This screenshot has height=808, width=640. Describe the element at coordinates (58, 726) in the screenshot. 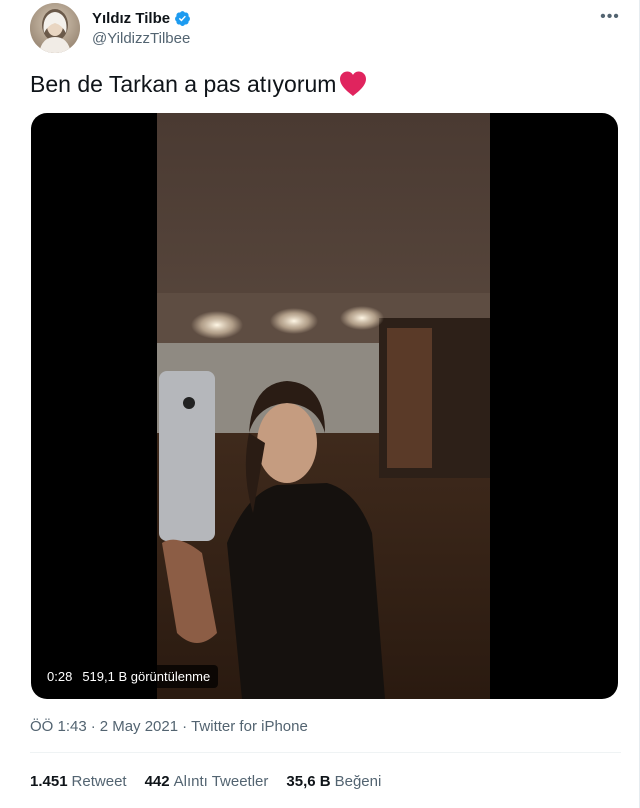

I see `tweet-time: ÖÖ 1:43` at that location.